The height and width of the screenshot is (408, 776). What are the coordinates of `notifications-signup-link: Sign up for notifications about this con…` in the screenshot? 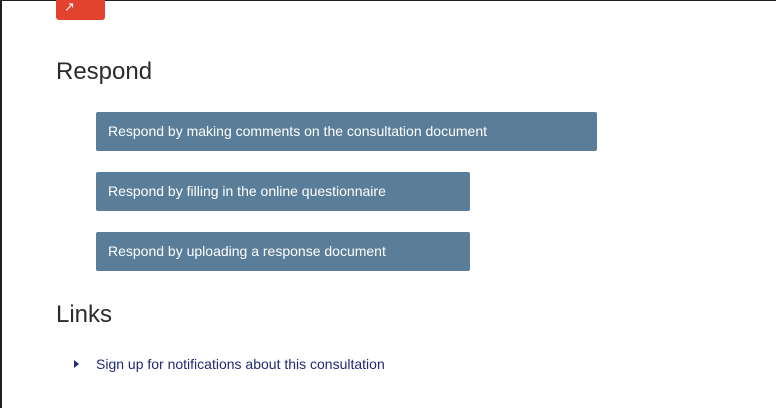 It's located at (240, 364).